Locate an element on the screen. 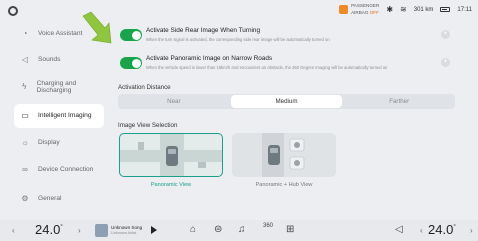 This screenshot has width=478, height=241. sidebar-item-sounds: ◁ Sounds is located at coordinates (59, 60).